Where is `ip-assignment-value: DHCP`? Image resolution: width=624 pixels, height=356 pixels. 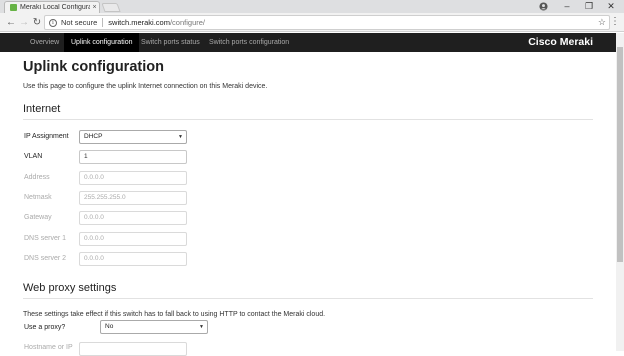
ip-assignment-value: DHCP is located at coordinates (93, 136).